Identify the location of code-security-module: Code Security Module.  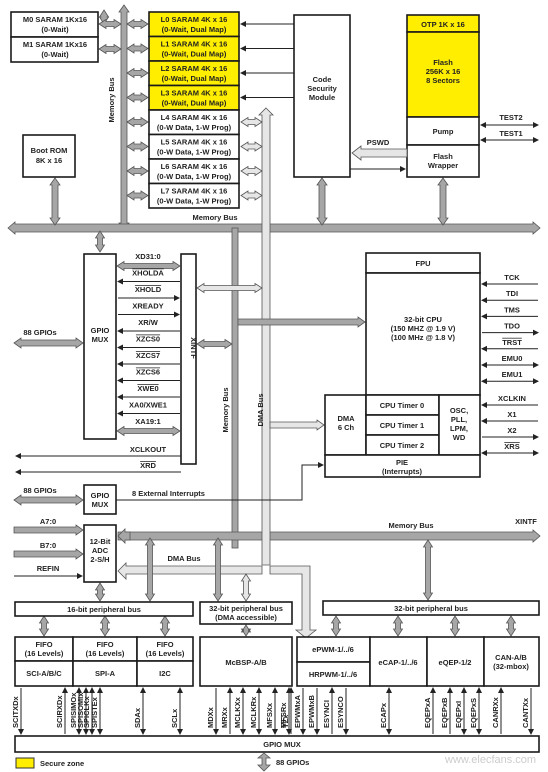
(322, 96).